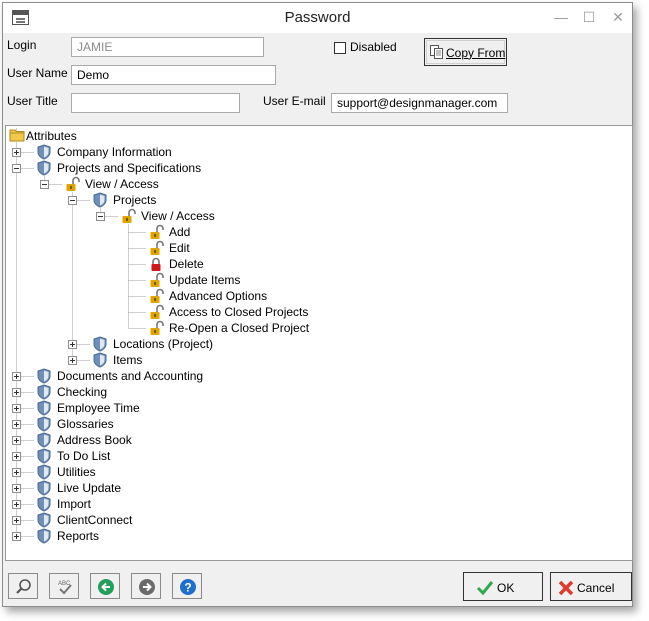 This screenshot has height=621, width=649. Describe the element at coordinates (85, 424) in the screenshot. I see `tree-node: Glossaries` at that location.